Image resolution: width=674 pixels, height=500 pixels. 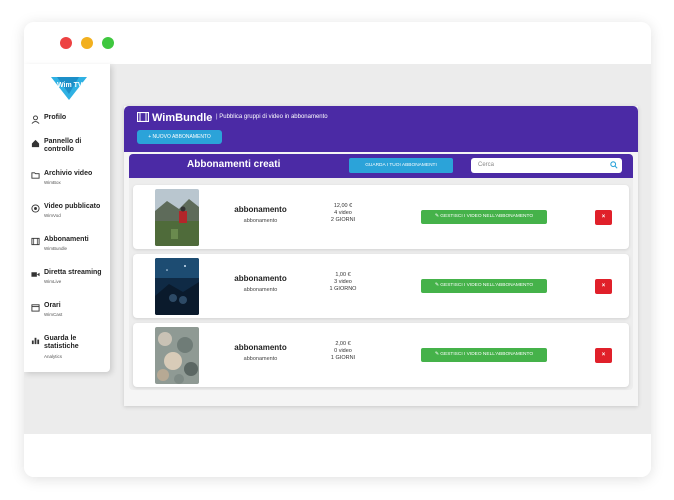 I want to click on subscription-price: 12,00 €, so click(x=343, y=206).